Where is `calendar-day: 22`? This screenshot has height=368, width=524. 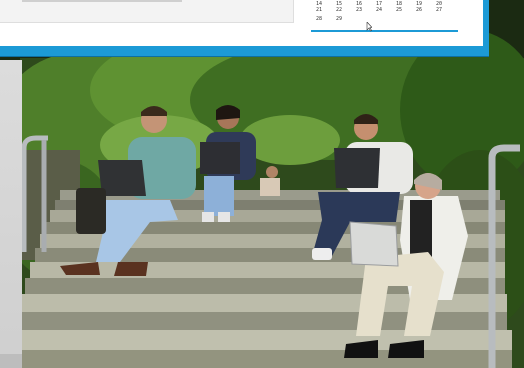
calendar-day: 22 is located at coordinates (339, 10).